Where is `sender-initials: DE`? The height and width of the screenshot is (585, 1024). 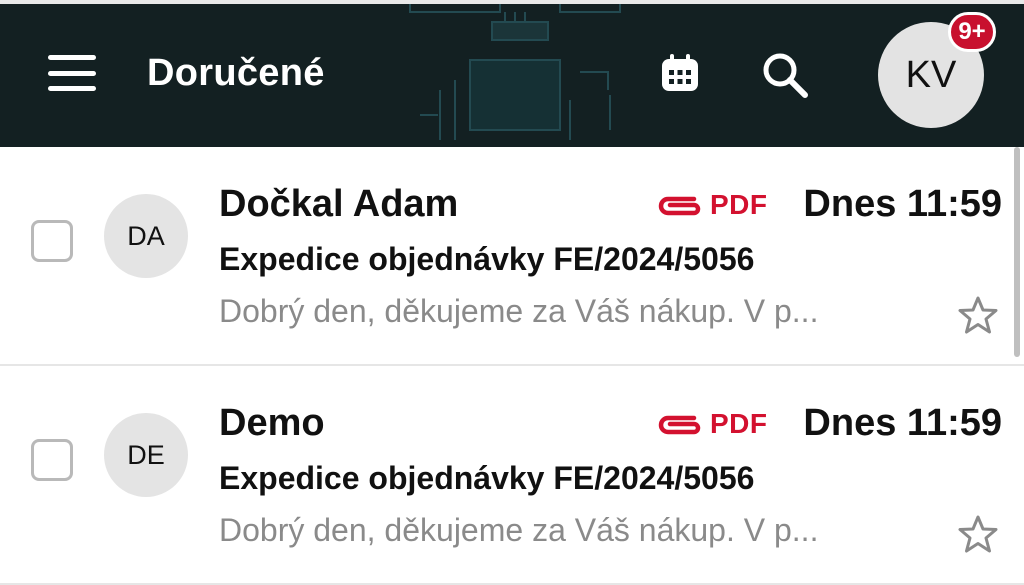
sender-initials: DE is located at coordinates (146, 454).